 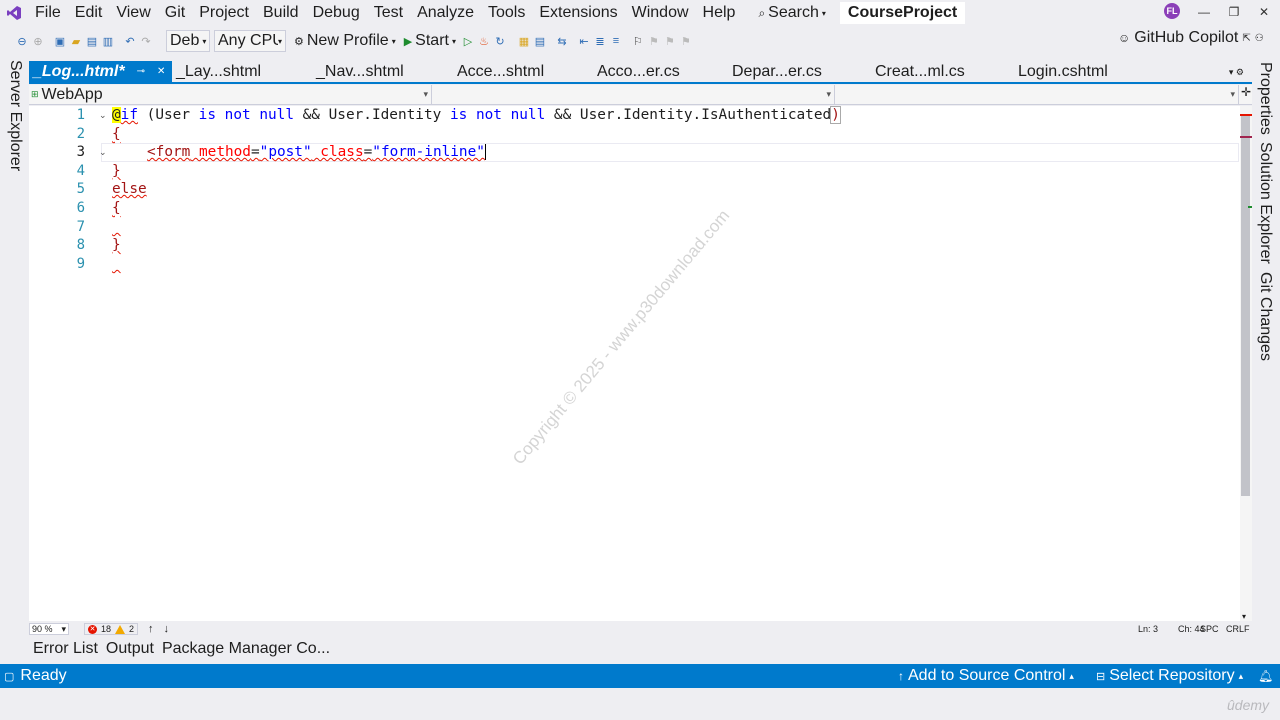 What do you see at coordinates (151, 629) in the screenshot?
I see `previous-issue-icon: ↑` at bounding box center [151, 629].